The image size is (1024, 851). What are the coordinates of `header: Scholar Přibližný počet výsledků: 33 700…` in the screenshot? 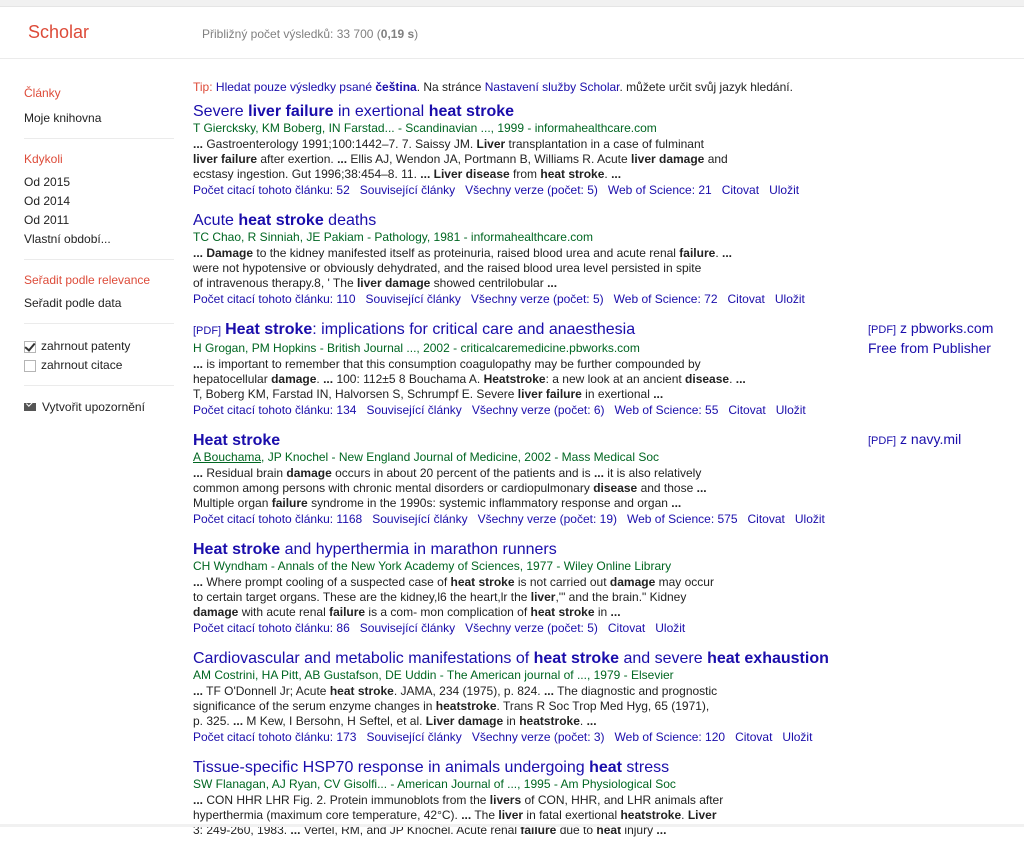 It's located at (512, 32).